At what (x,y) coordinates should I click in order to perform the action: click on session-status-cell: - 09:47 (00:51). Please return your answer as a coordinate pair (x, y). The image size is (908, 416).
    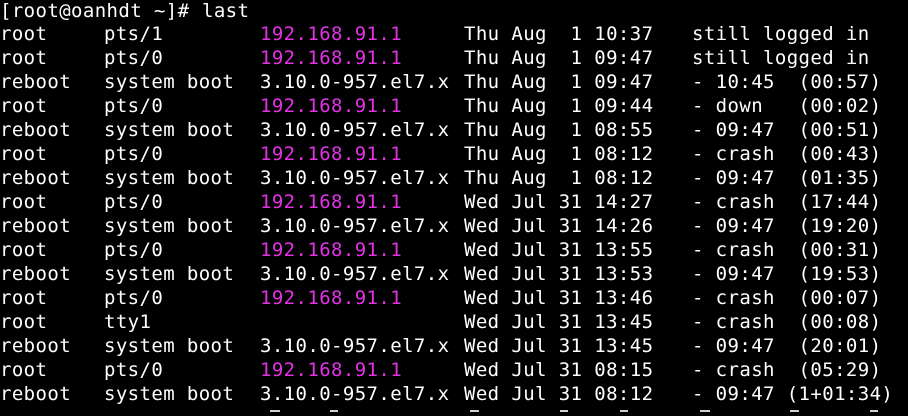
    Looking at the image, I should click on (787, 130).